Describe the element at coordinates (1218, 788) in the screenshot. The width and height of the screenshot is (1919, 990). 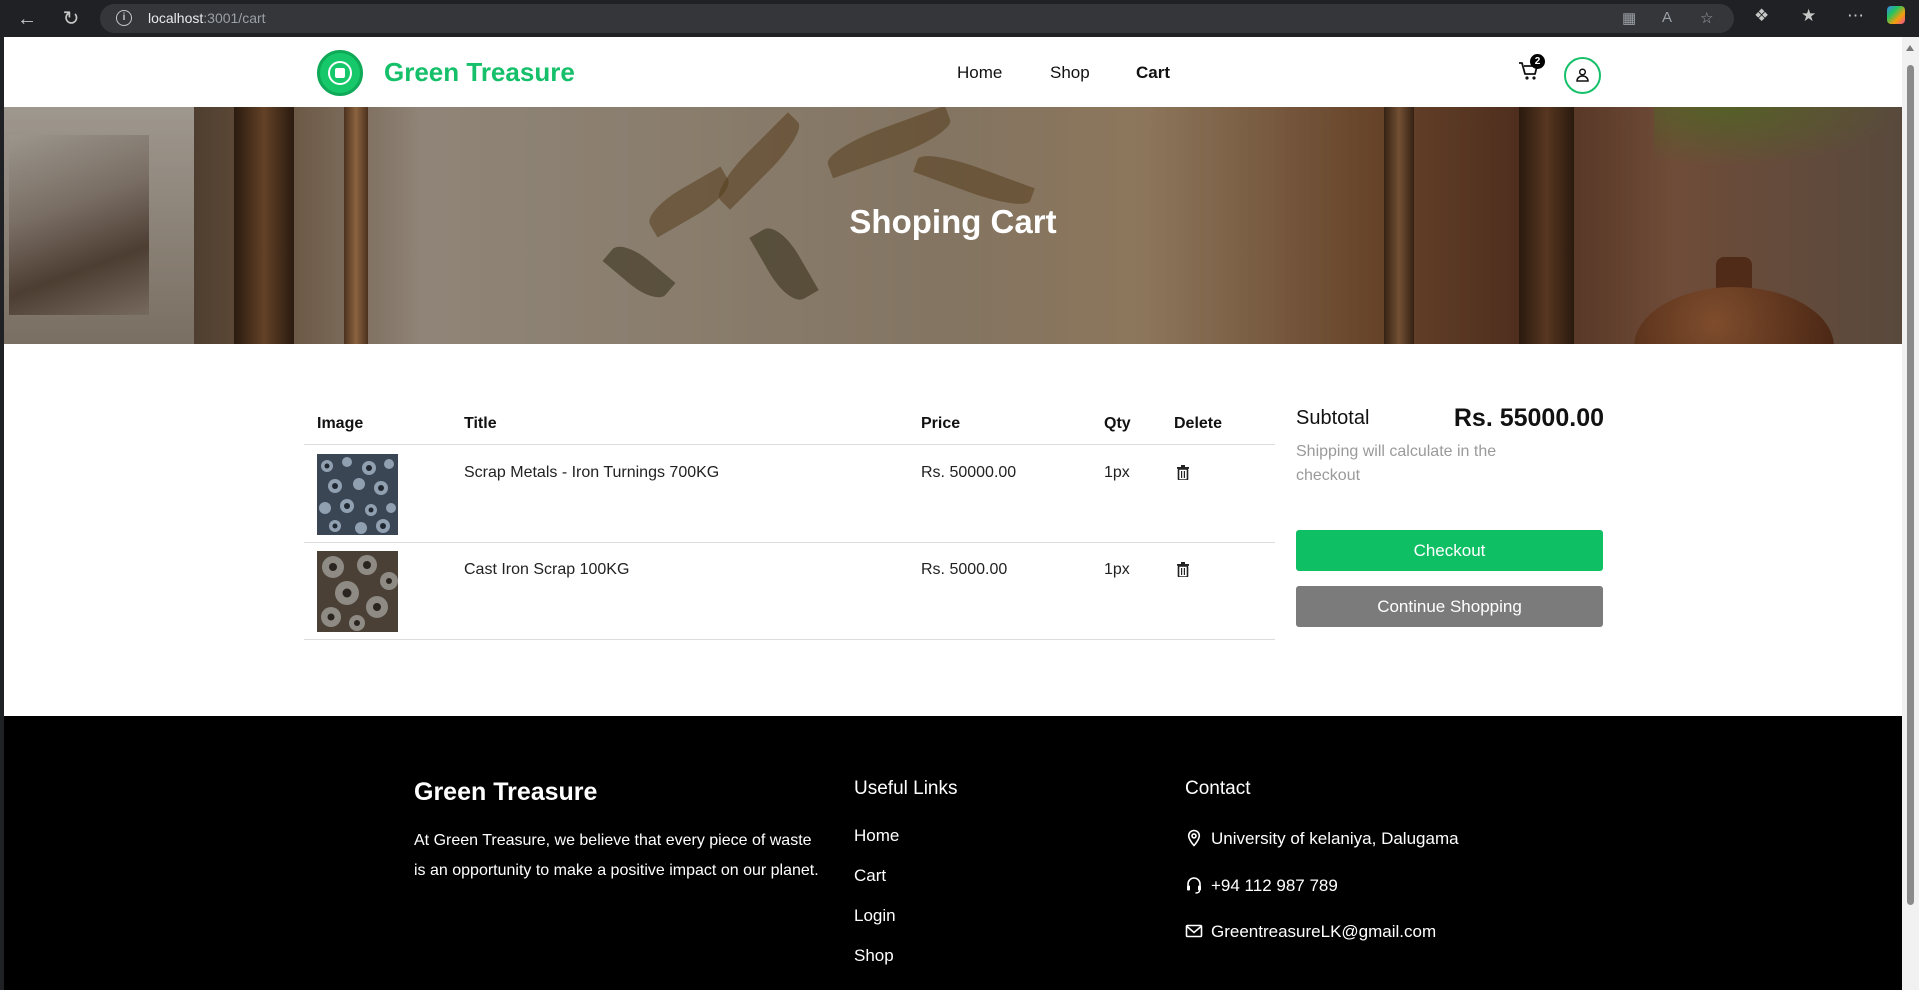
I see `footer-contact-heading: Contact` at that location.